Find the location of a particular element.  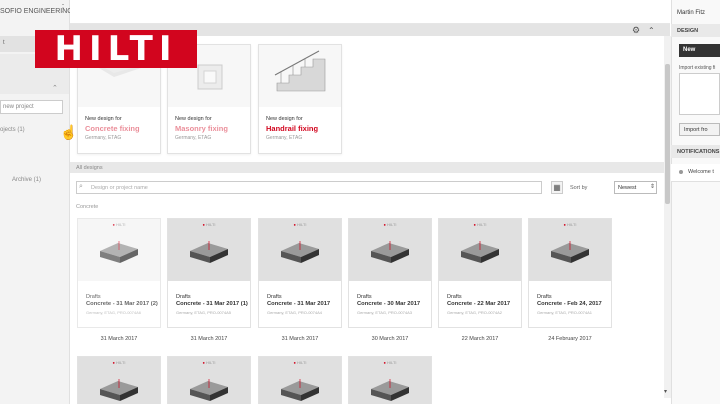

handrail-illustration is located at coordinates (300, 76).